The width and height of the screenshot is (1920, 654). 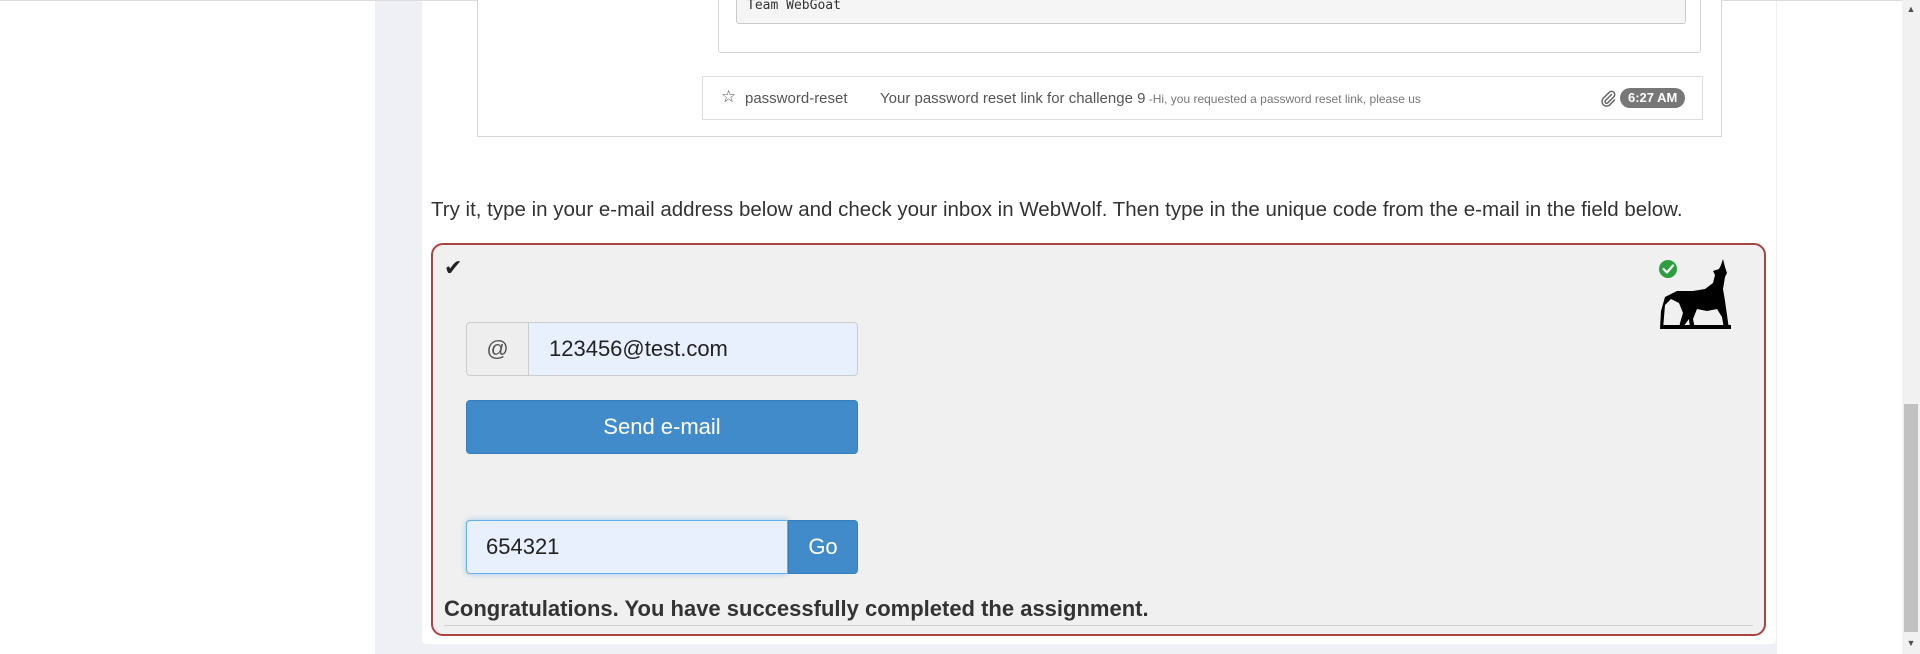 I want to click on webwolf-icon, so click(x=1695, y=295).